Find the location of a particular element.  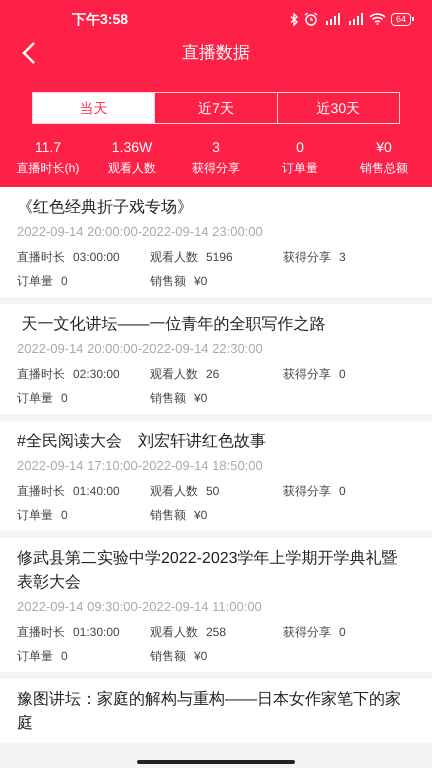

session-title: #全民阅读大会 刘宏轩讲红色故事 is located at coordinates (142, 442).